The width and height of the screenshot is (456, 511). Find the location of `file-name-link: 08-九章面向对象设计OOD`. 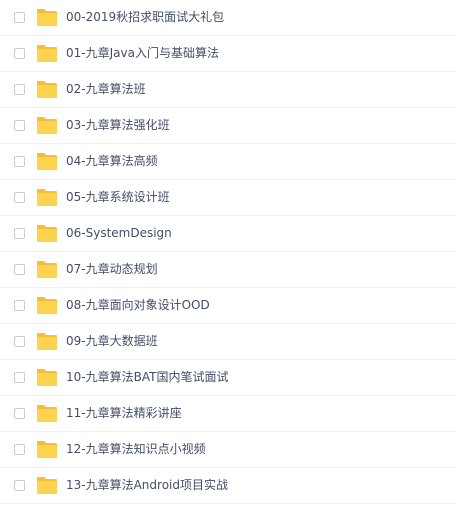

file-name-link: 08-九章面向对象设计OOD is located at coordinates (138, 305).